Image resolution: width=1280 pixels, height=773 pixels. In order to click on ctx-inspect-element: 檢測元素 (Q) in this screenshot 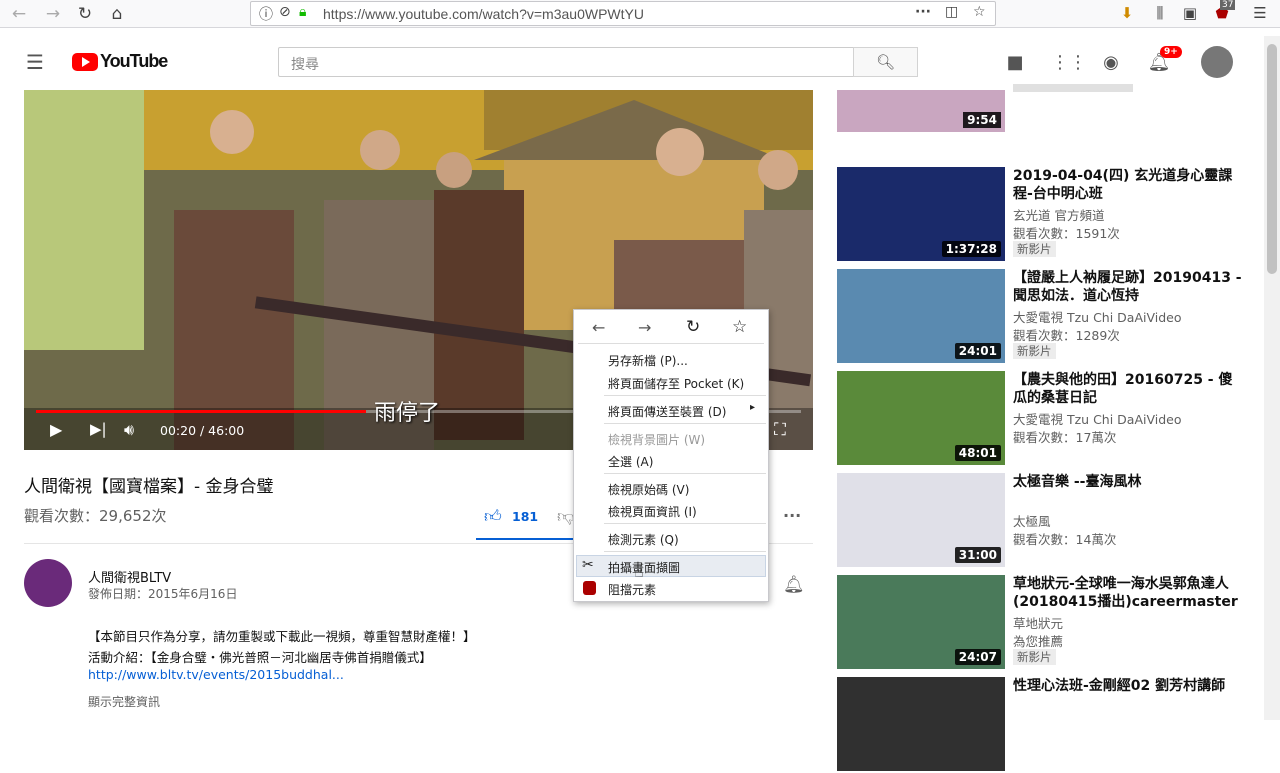, I will do `click(643, 539)`.